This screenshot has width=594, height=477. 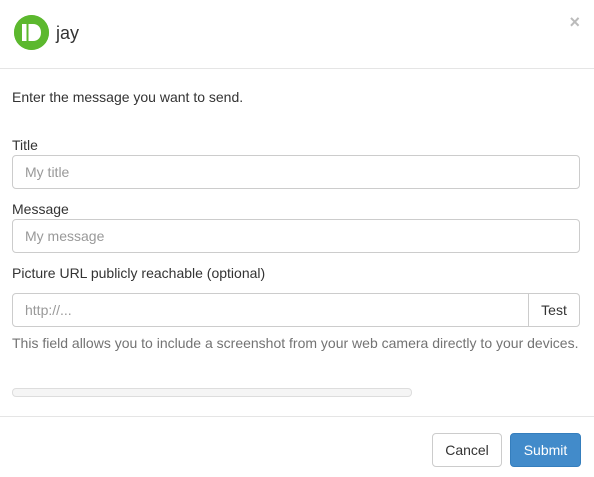 What do you see at coordinates (574, 22) in the screenshot?
I see `close-icon: ×` at bounding box center [574, 22].